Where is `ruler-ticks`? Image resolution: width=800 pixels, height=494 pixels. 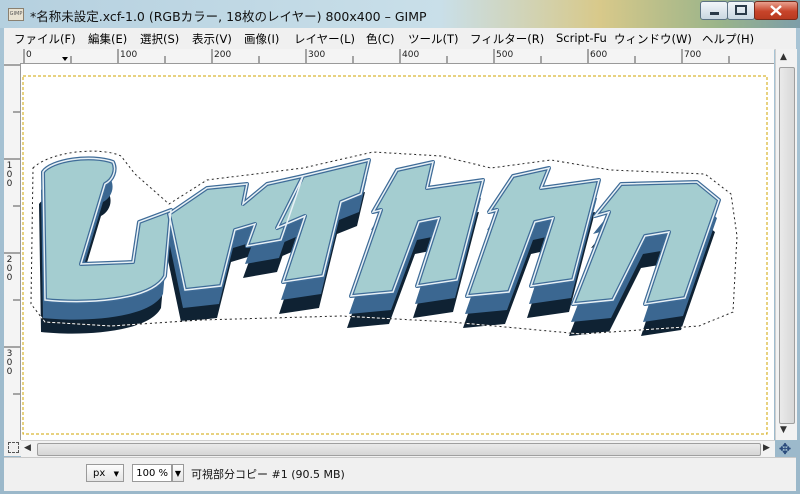 ruler-ticks is located at coordinates (12, 229).